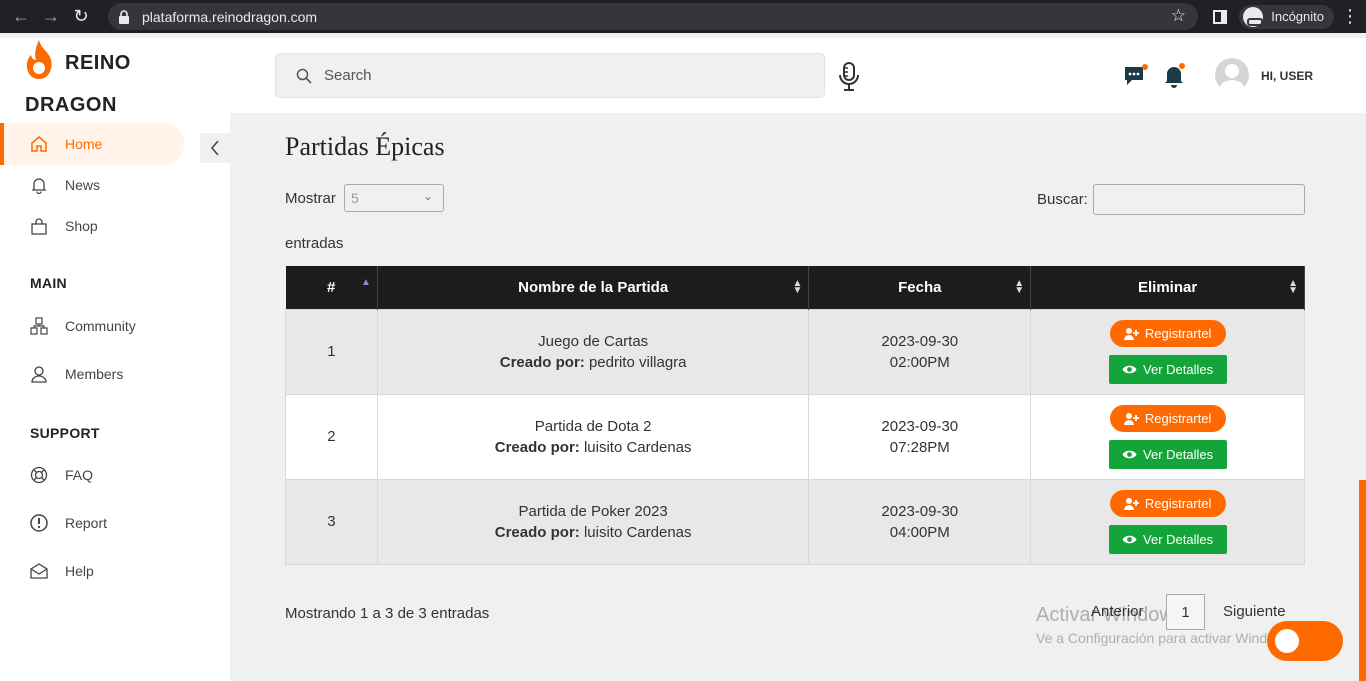  What do you see at coordinates (331, 436) in the screenshot?
I see `row-number: 2` at bounding box center [331, 436].